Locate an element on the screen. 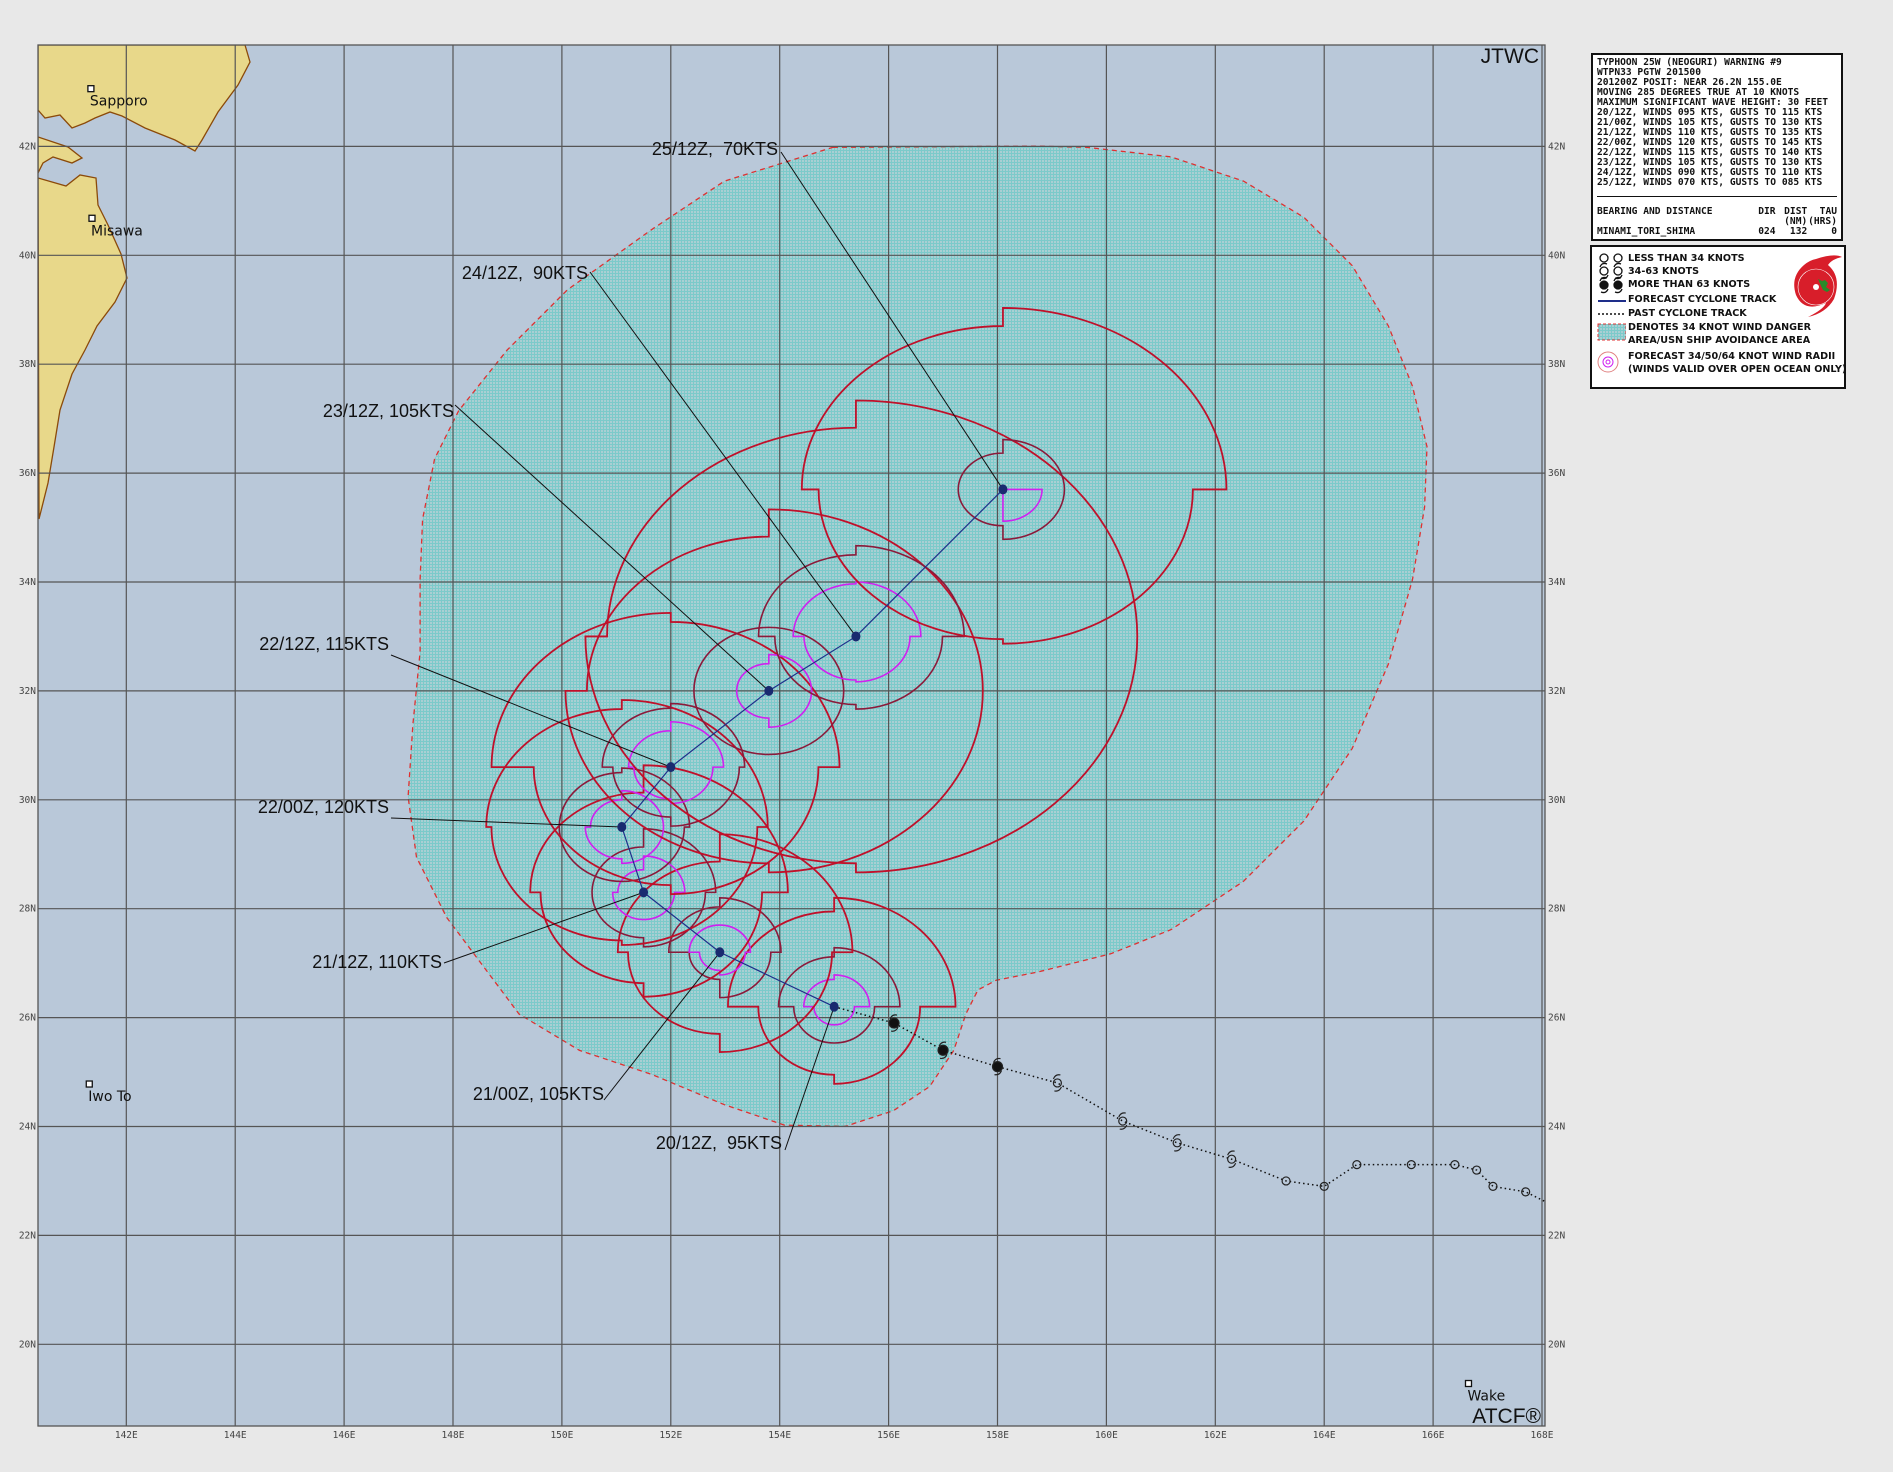 This screenshot has width=1893, height=1472. latitude-tick-label-right: 22N is located at coordinates (1556, 1235).